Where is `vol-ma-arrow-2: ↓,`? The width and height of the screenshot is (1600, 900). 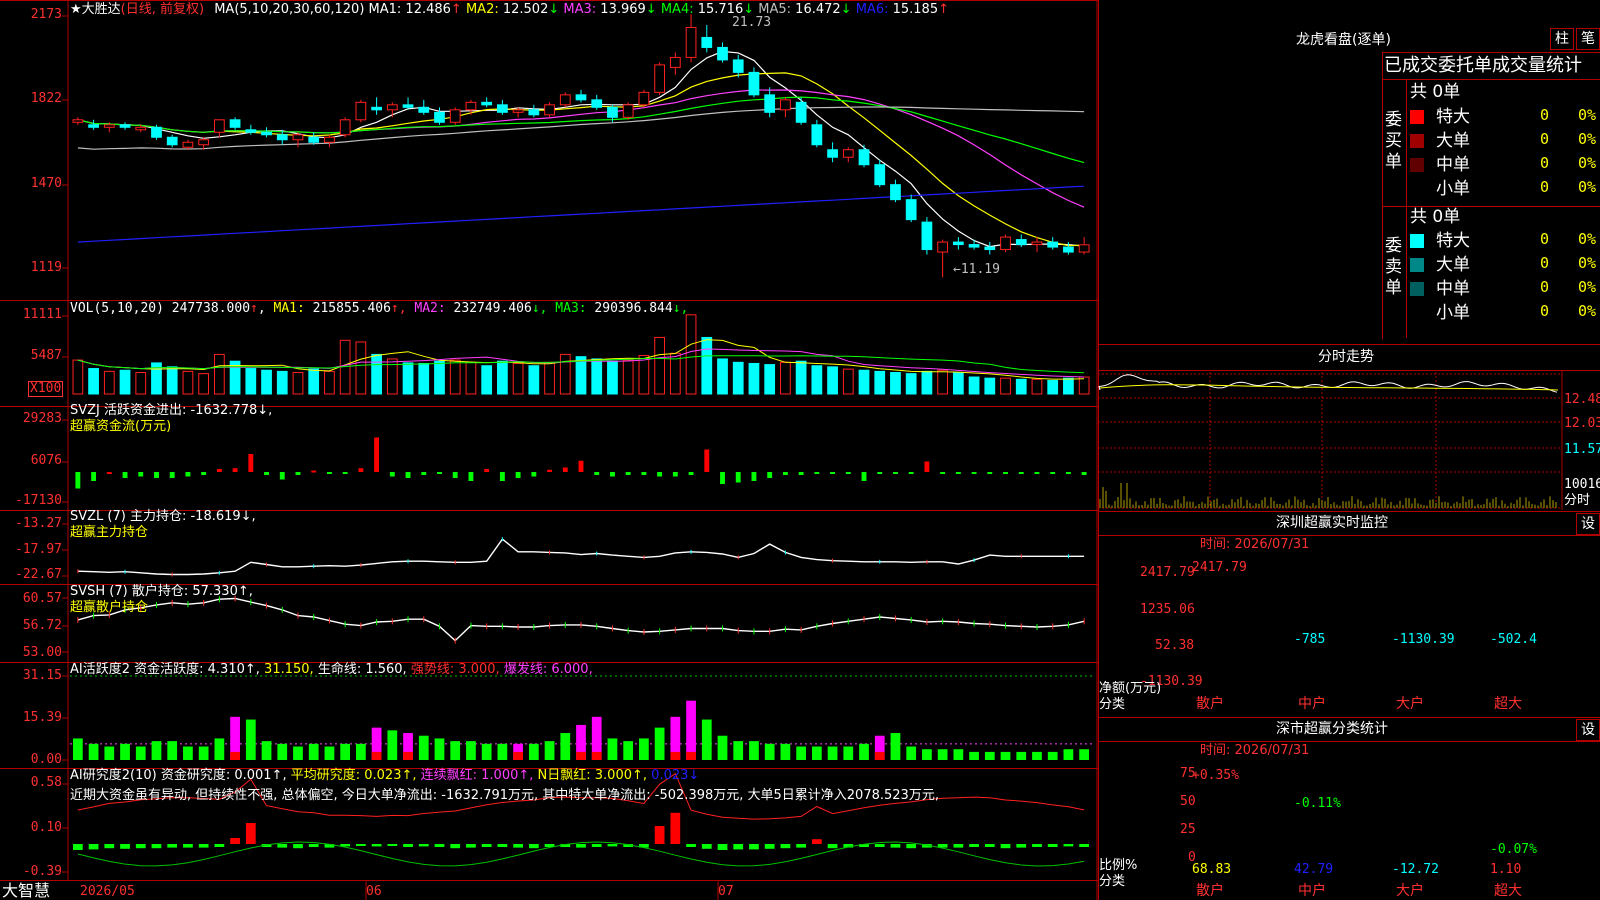 vol-ma-arrow-2: ↓, is located at coordinates (539, 308).